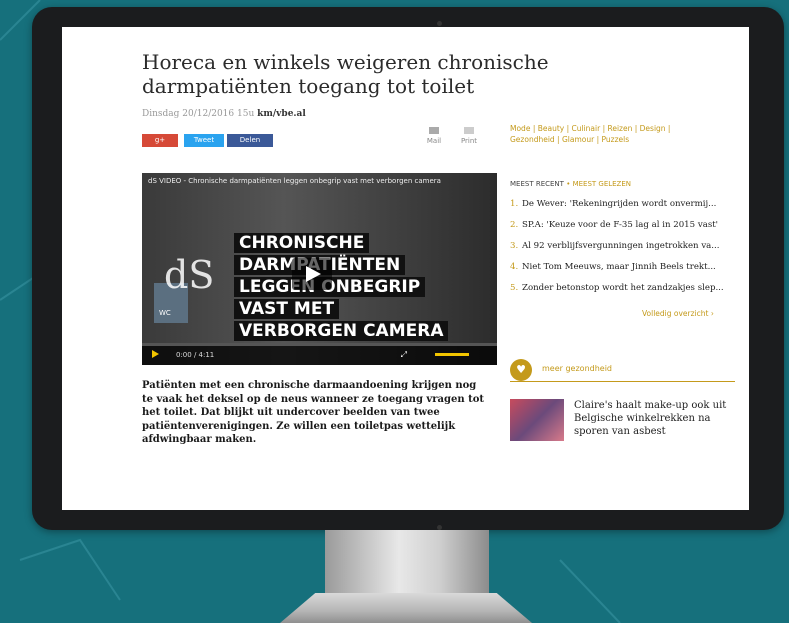 This screenshot has width=789, height=623. Describe the element at coordinates (155, 354) in the screenshot. I see `play-icon` at that location.